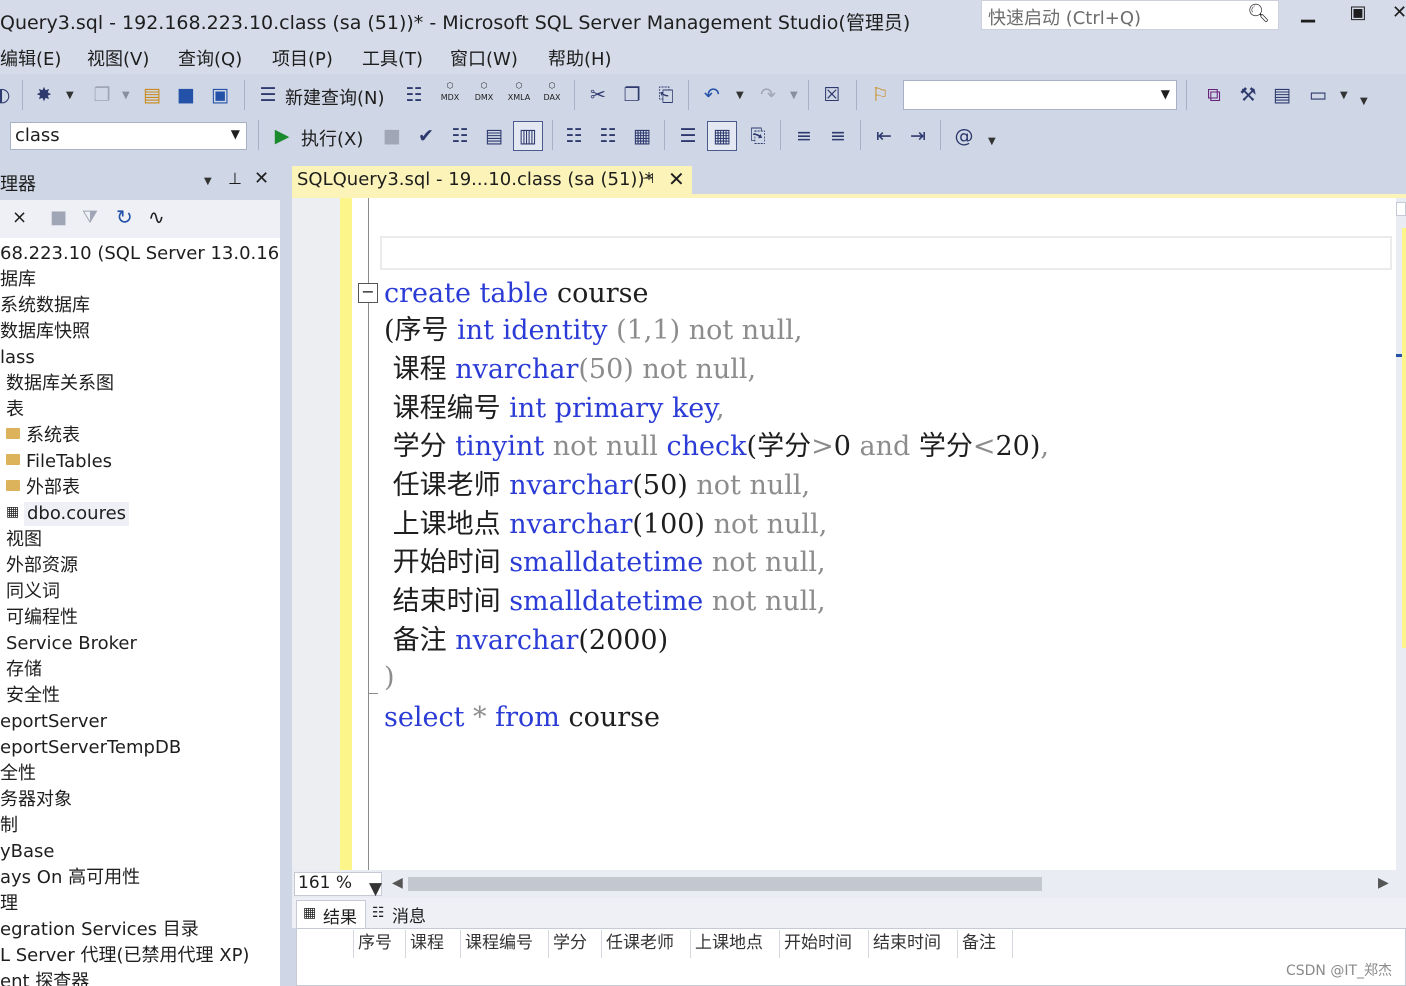 This screenshot has width=1406, height=986. Describe the element at coordinates (33, 696) in the screenshot. I see `tree-node-security-db: 安全性` at that location.